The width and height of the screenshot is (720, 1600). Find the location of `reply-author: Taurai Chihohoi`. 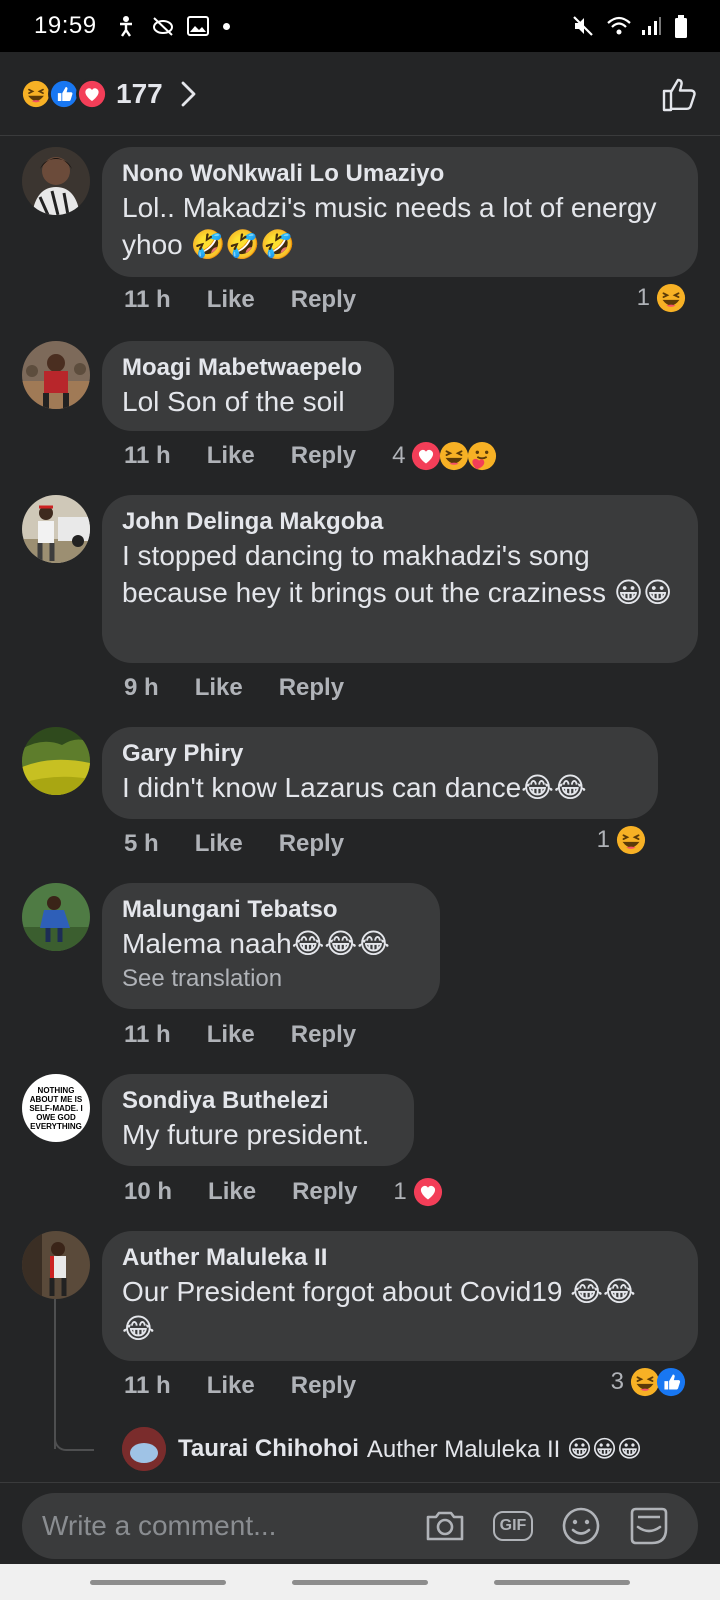

reply-author: Taurai Chihohoi is located at coordinates (268, 1449).